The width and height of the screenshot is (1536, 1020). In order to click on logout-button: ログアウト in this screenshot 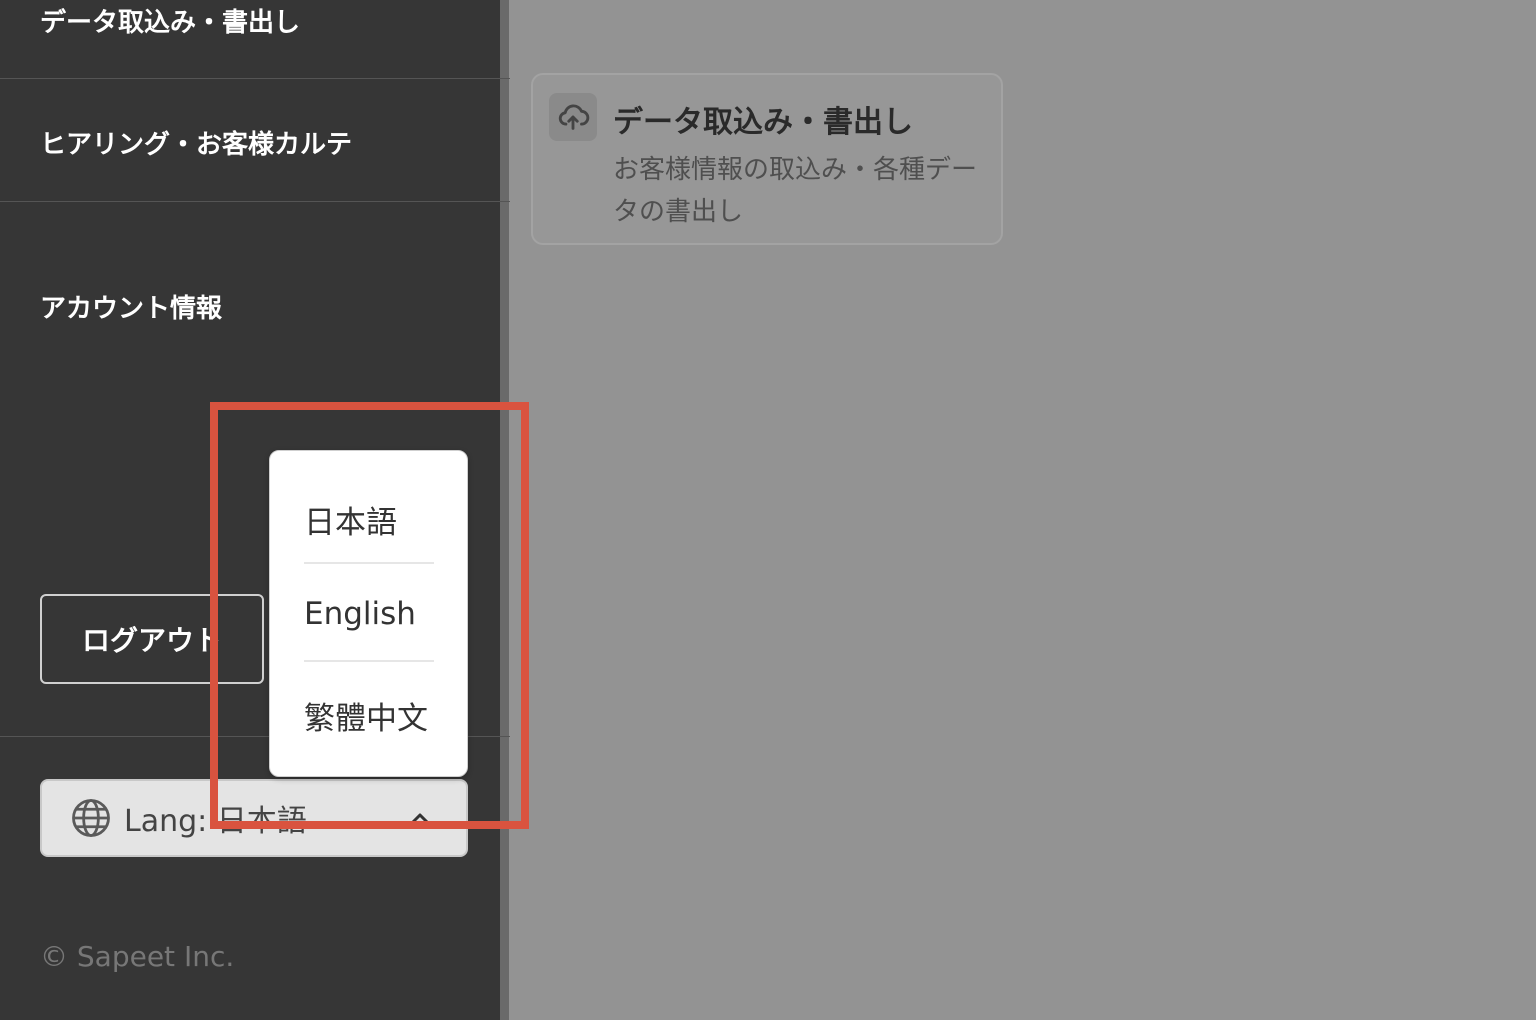, I will do `click(152, 639)`.